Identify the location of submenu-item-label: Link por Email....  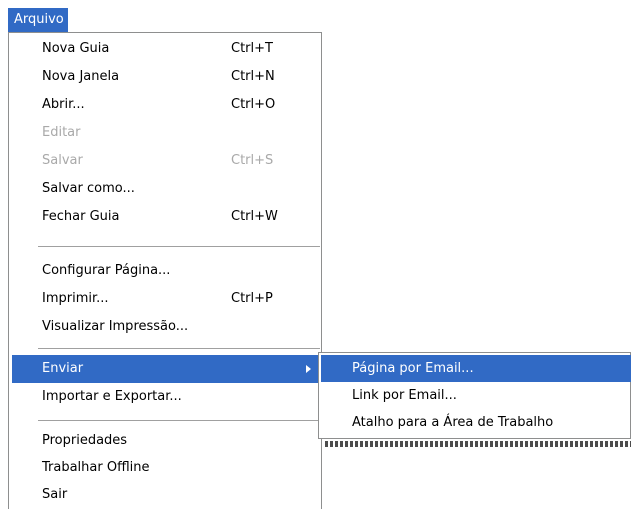
(404, 395).